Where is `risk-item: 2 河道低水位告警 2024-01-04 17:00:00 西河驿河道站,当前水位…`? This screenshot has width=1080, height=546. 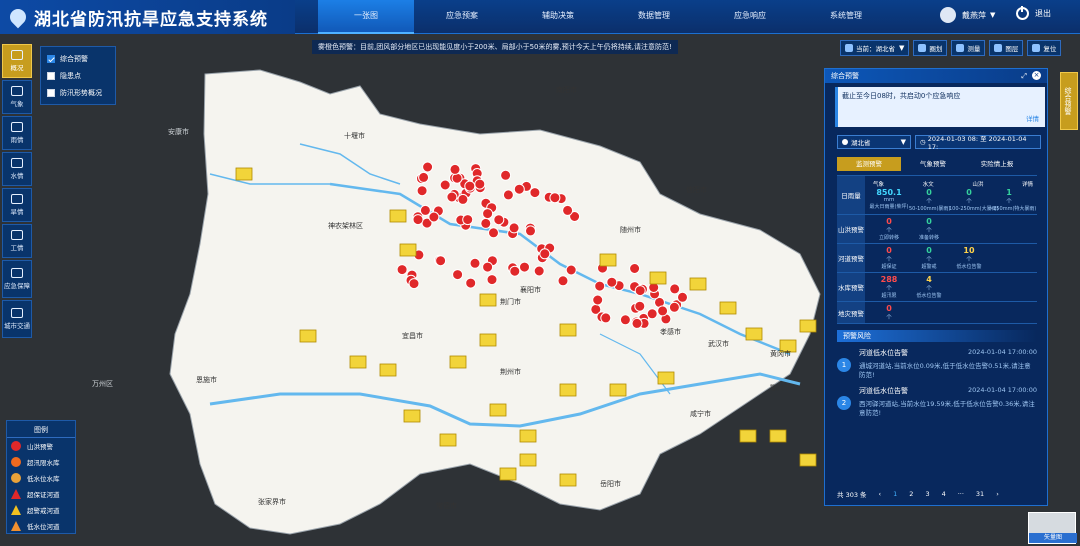 risk-item: 2 河道低水位告警 2024-01-04 17:00:00 西河驿河道站,当前水位… is located at coordinates (937, 402).